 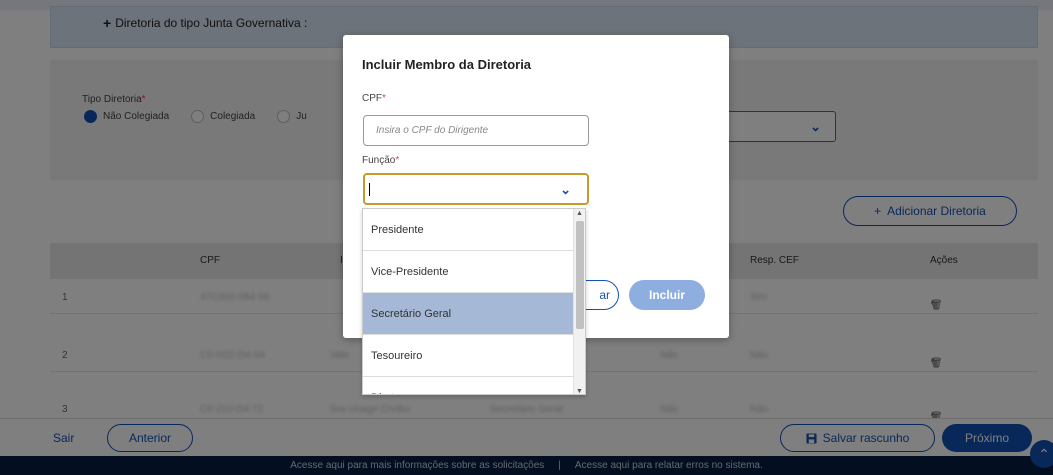 I want to click on cpf-label: CPF*, so click(x=374, y=98).